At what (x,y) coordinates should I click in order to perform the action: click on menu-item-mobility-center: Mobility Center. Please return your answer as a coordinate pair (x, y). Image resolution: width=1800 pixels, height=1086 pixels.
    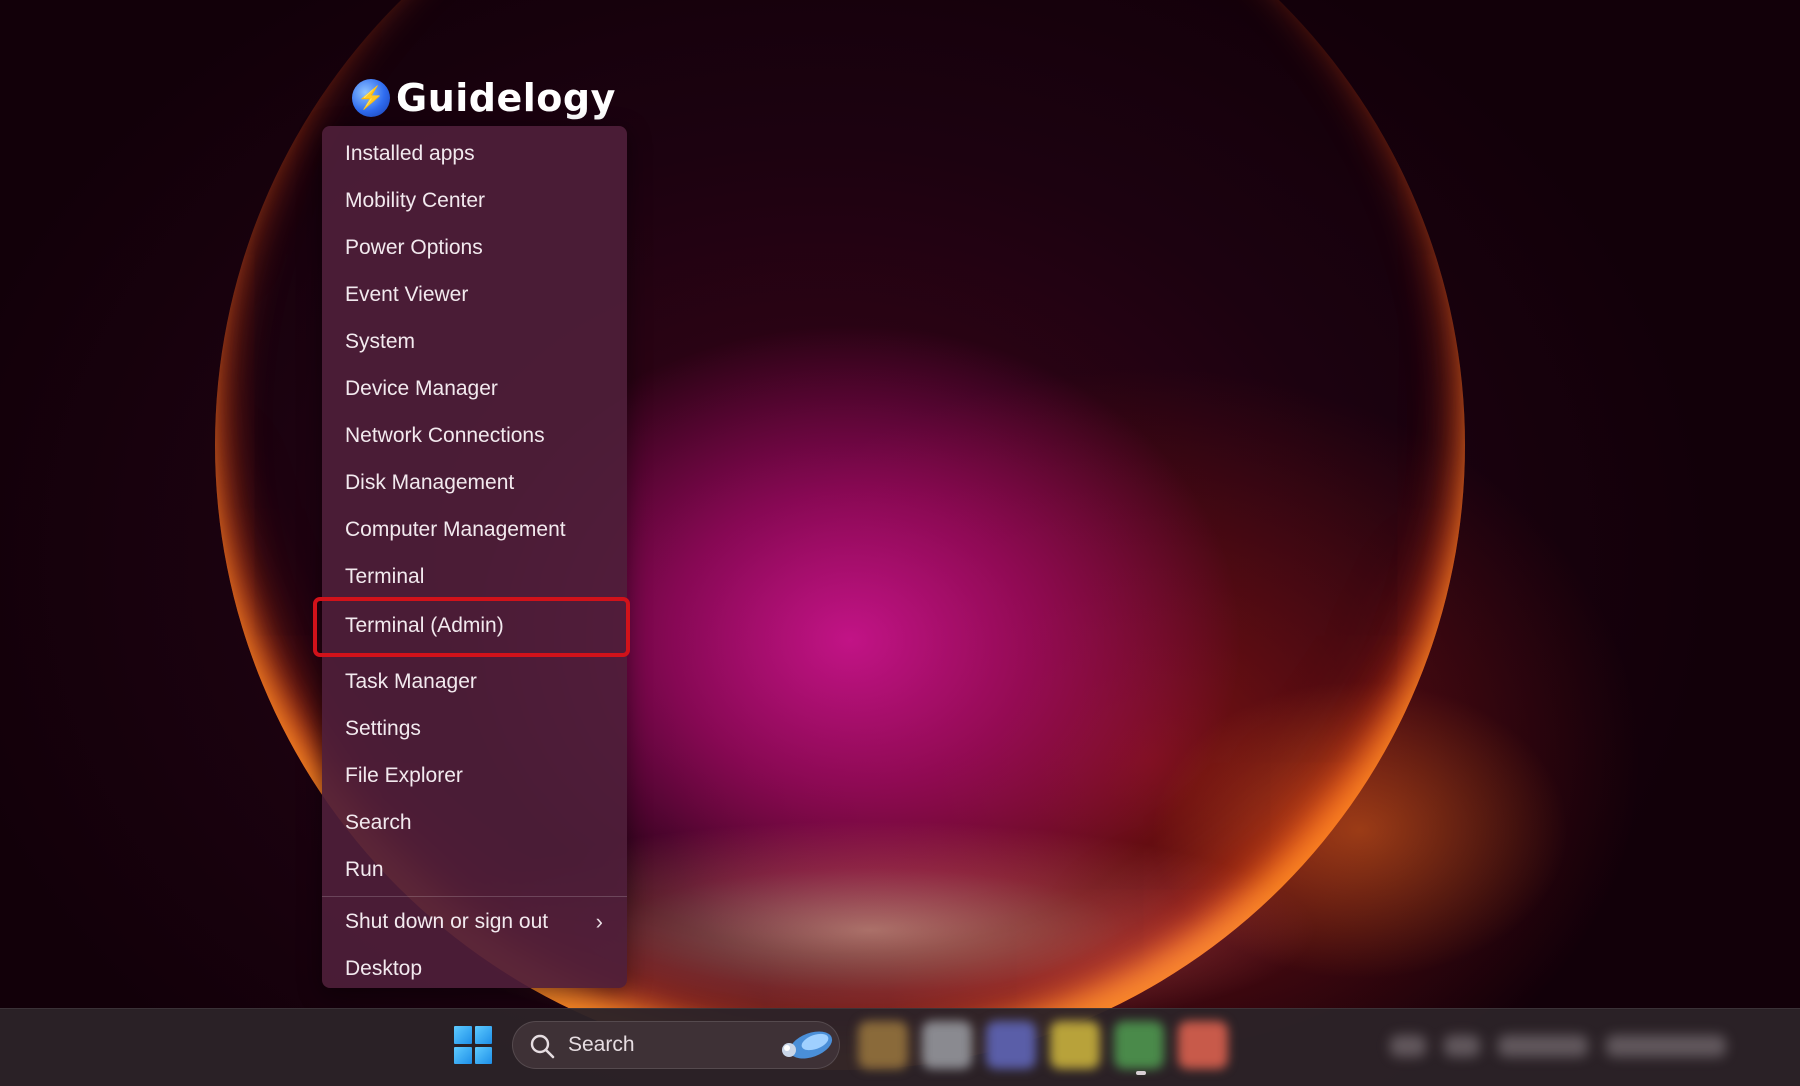
    Looking at the image, I should click on (474, 200).